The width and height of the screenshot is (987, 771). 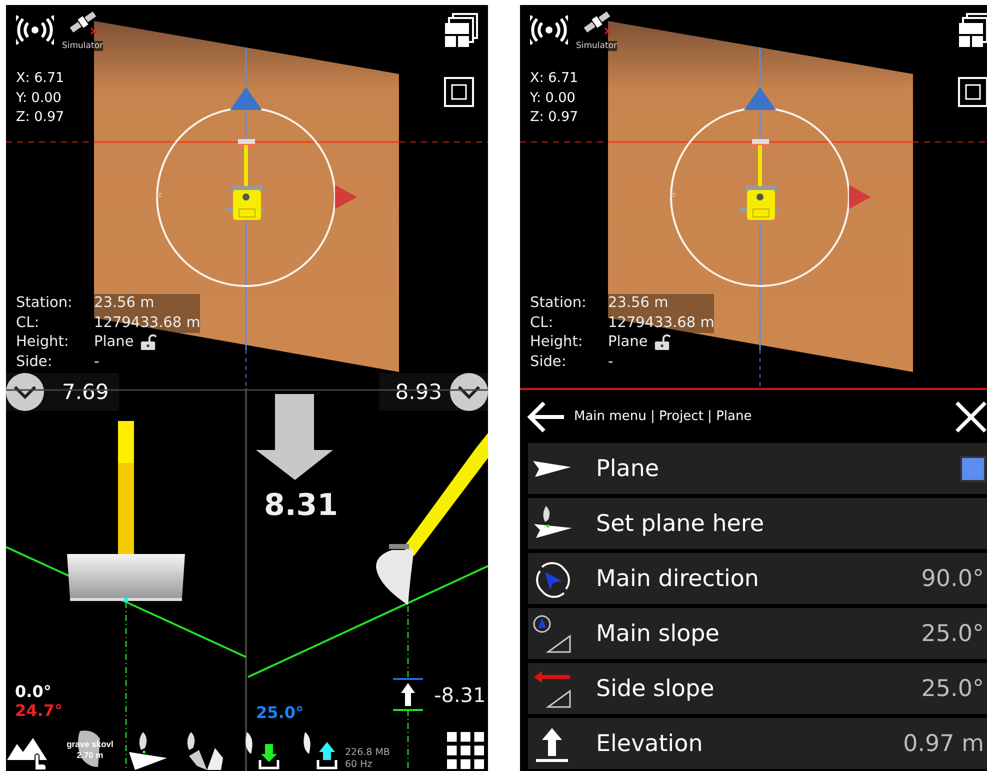 What do you see at coordinates (367, 753) in the screenshot?
I see `memory-usage: 226.8 MB` at bounding box center [367, 753].